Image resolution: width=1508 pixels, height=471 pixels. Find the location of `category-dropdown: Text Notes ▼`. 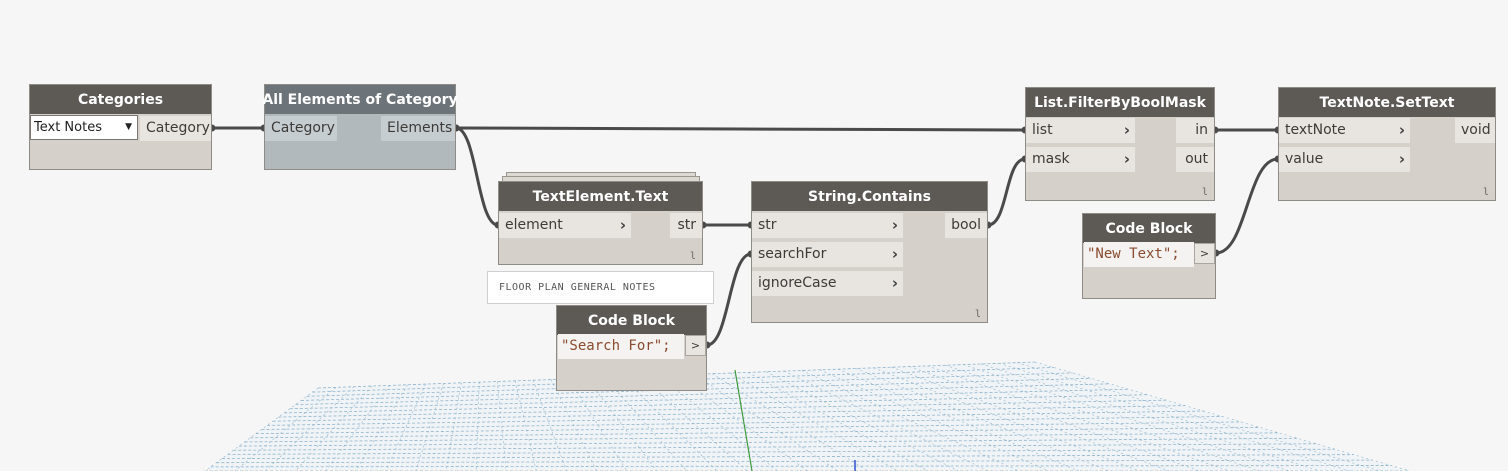

category-dropdown: Text Notes ▼ is located at coordinates (84, 127).